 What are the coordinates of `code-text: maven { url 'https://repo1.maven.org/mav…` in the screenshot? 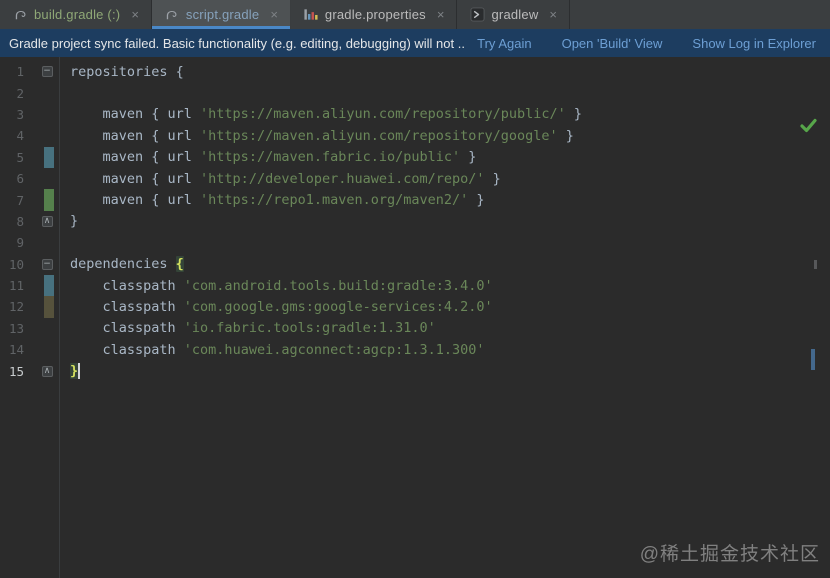 It's located at (277, 200).